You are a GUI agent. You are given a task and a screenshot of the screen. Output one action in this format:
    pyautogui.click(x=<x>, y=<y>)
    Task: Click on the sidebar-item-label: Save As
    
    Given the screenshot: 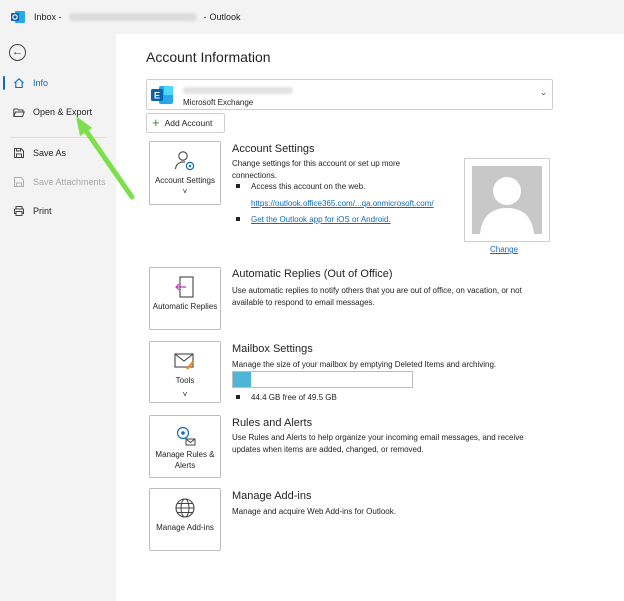 What is the action you would take?
    pyautogui.click(x=50, y=153)
    